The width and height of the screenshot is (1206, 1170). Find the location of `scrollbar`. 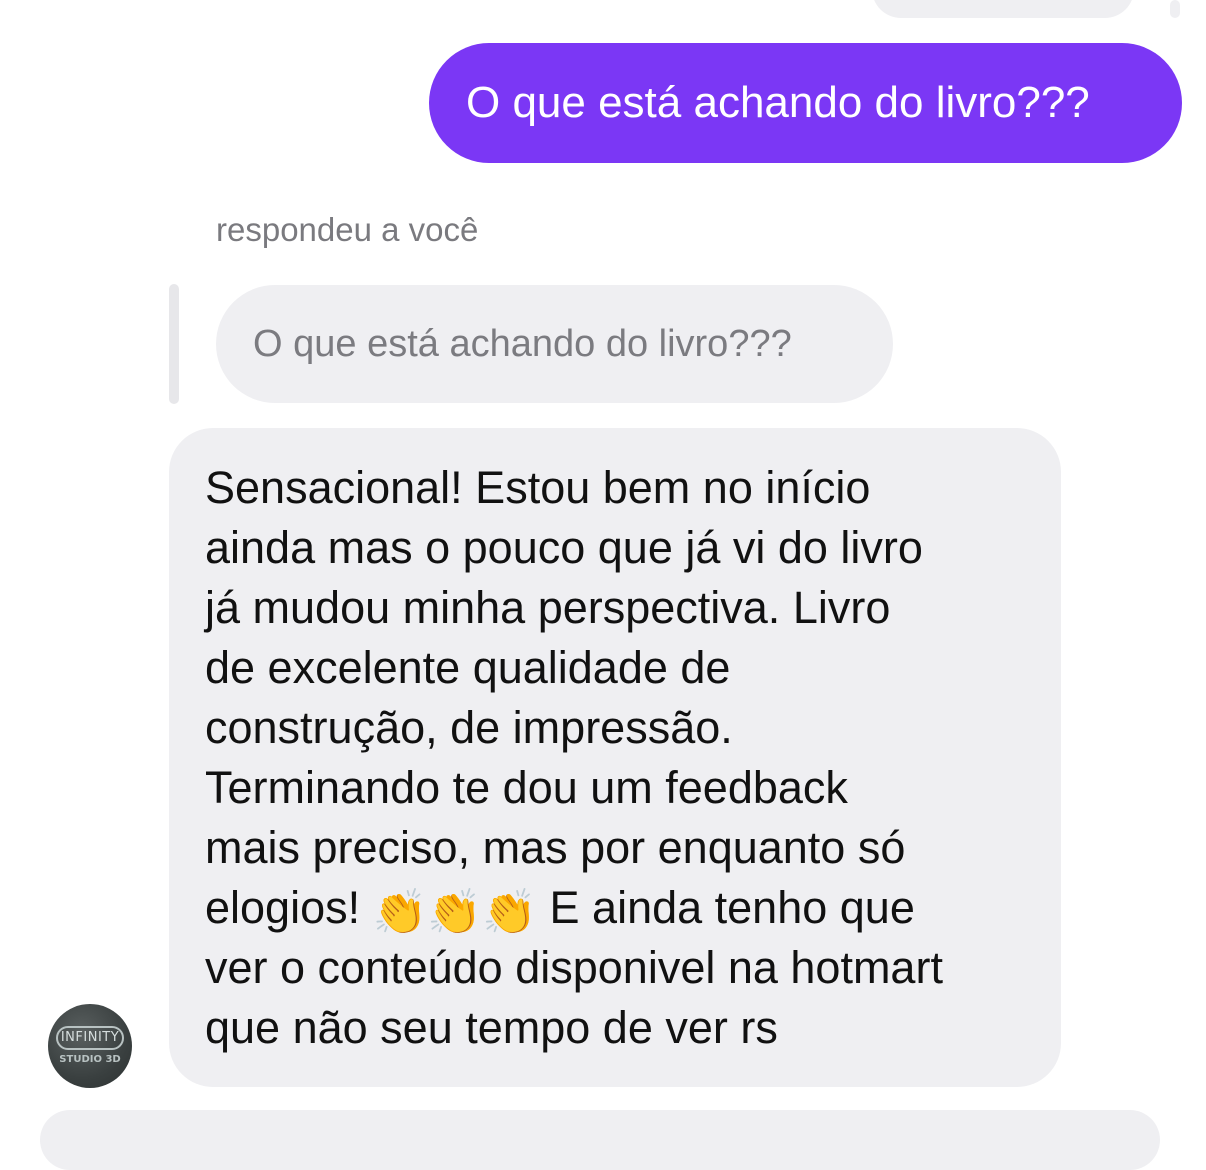

scrollbar is located at coordinates (1175, 9).